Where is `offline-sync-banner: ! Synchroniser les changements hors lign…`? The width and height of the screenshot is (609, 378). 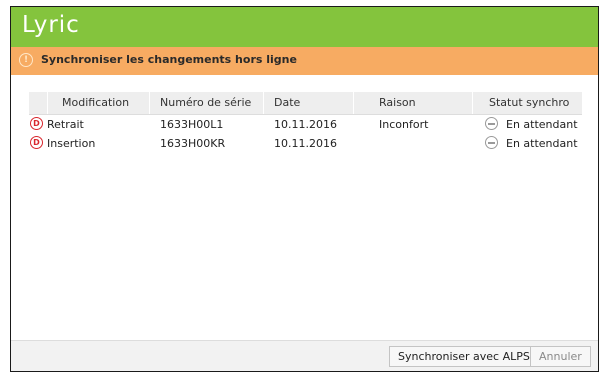 offline-sync-banner: ! Synchroniser les changements hors lign… is located at coordinates (304, 61).